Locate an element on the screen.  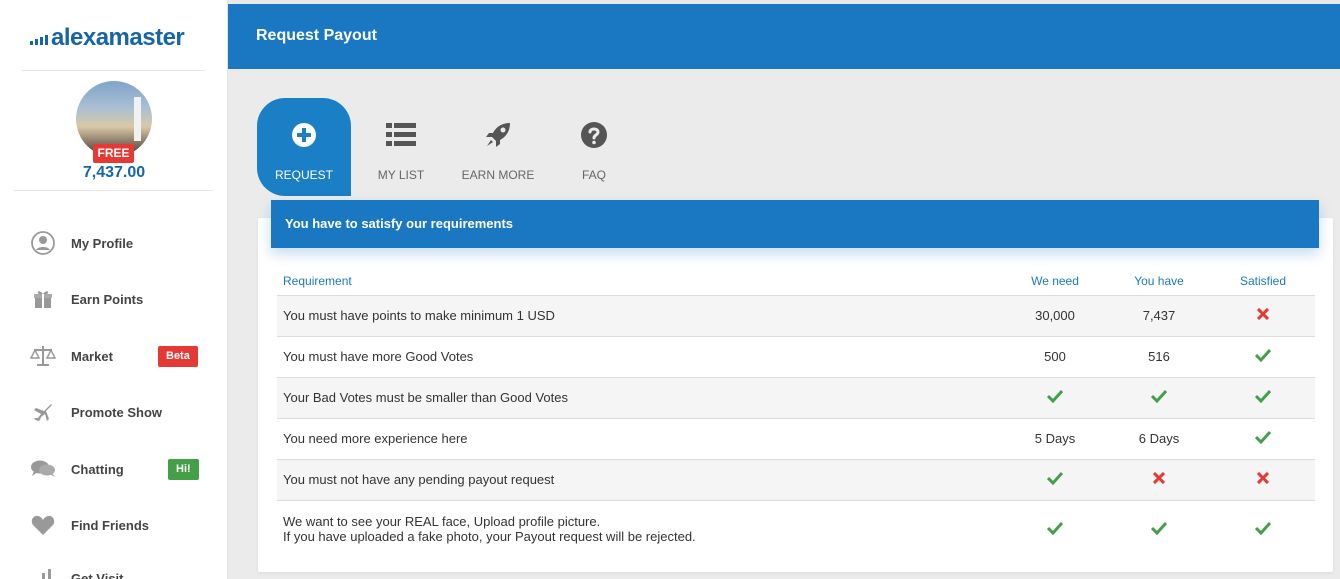
sidebar-item-label: Find Friends is located at coordinates (110, 525).